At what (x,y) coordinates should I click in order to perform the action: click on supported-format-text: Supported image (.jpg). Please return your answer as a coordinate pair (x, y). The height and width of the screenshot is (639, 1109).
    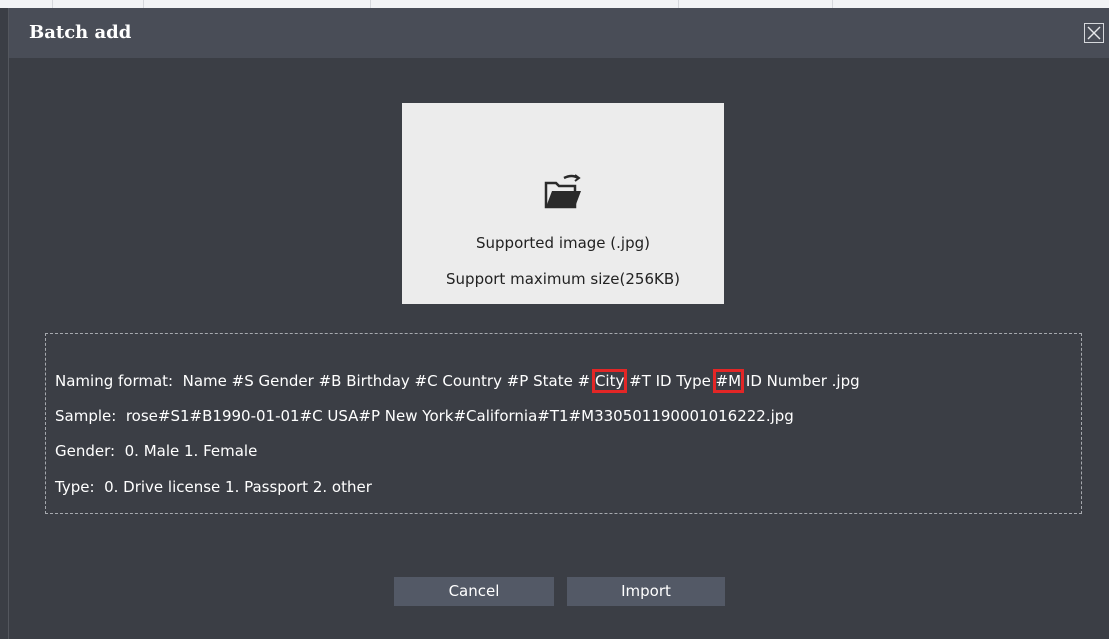
    Looking at the image, I should click on (563, 243).